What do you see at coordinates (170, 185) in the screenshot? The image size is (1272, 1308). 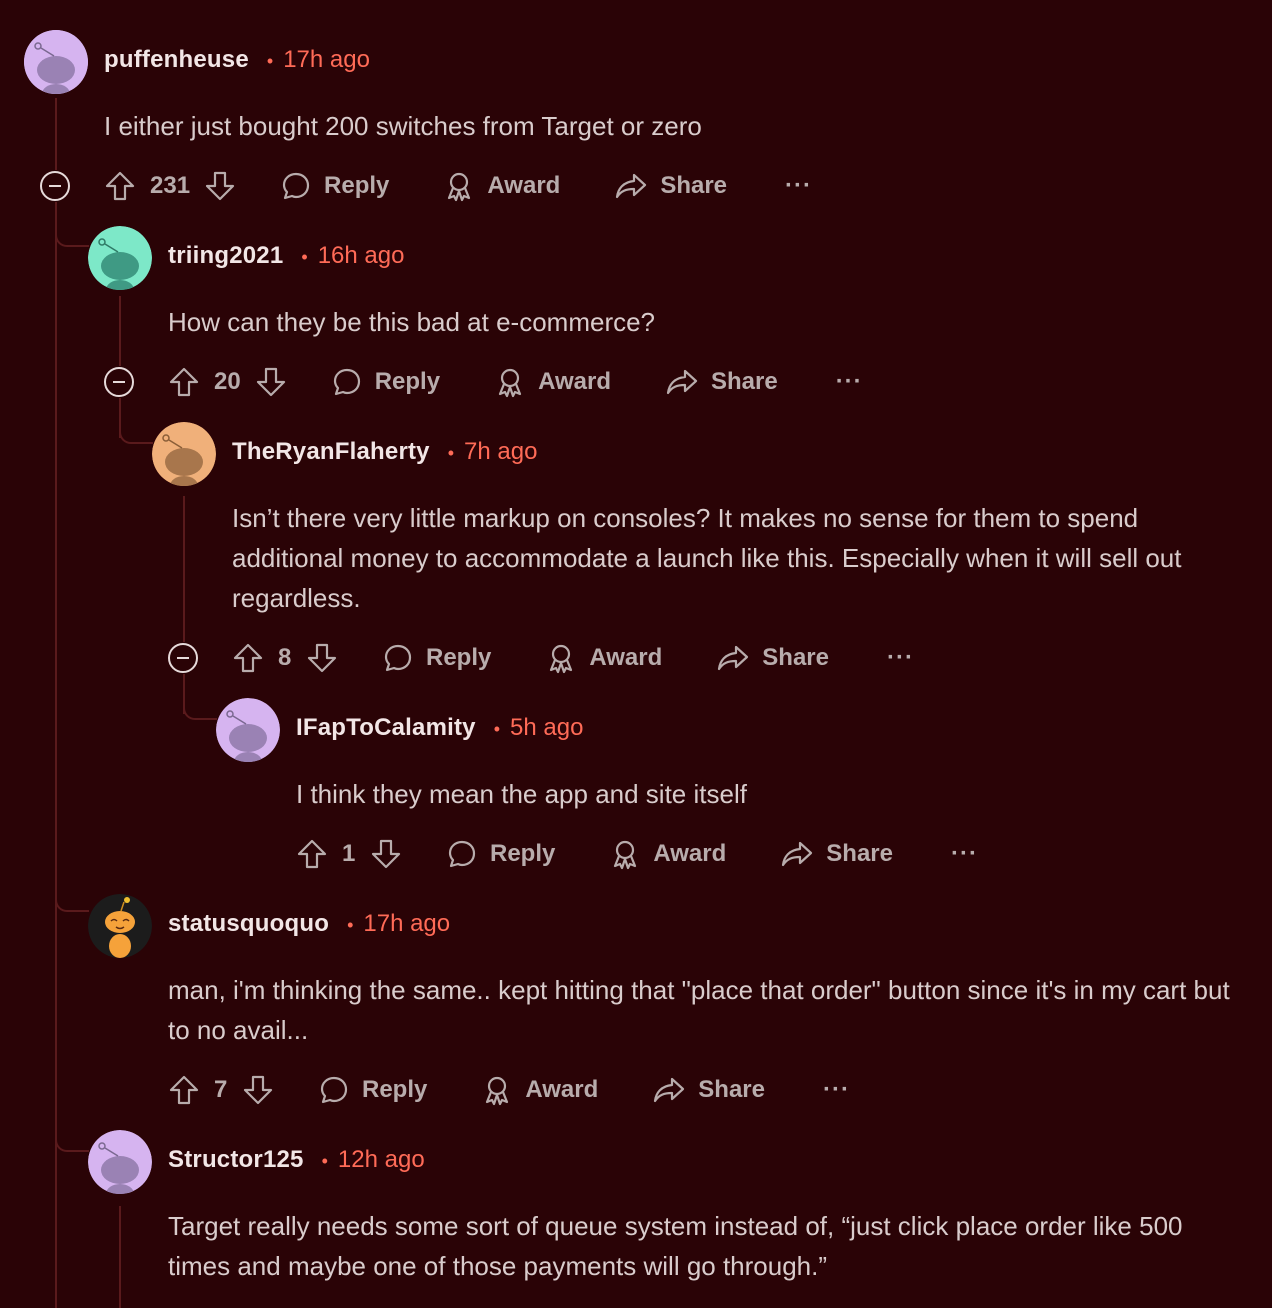 I see `vote-count: 231` at bounding box center [170, 185].